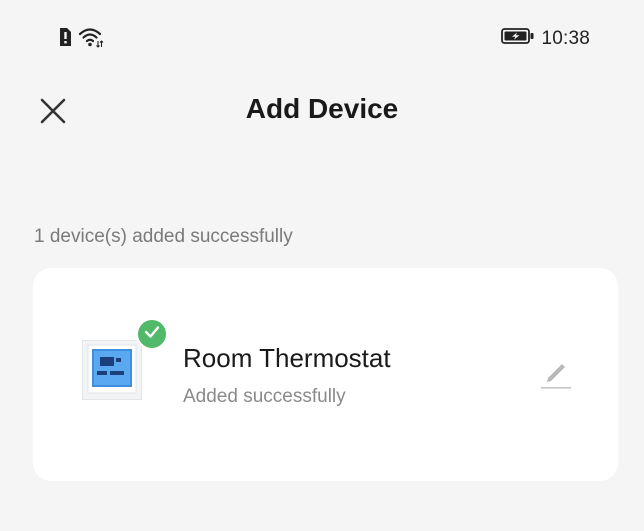 This screenshot has height=531, width=644. I want to click on device-name: Room Thermostat, so click(287, 358).